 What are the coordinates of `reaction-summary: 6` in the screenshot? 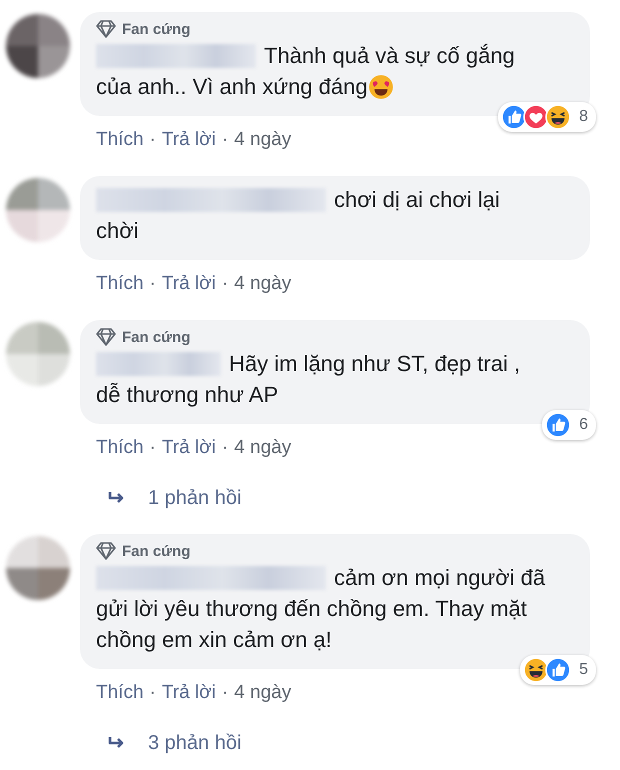 It's located at (569, 425).